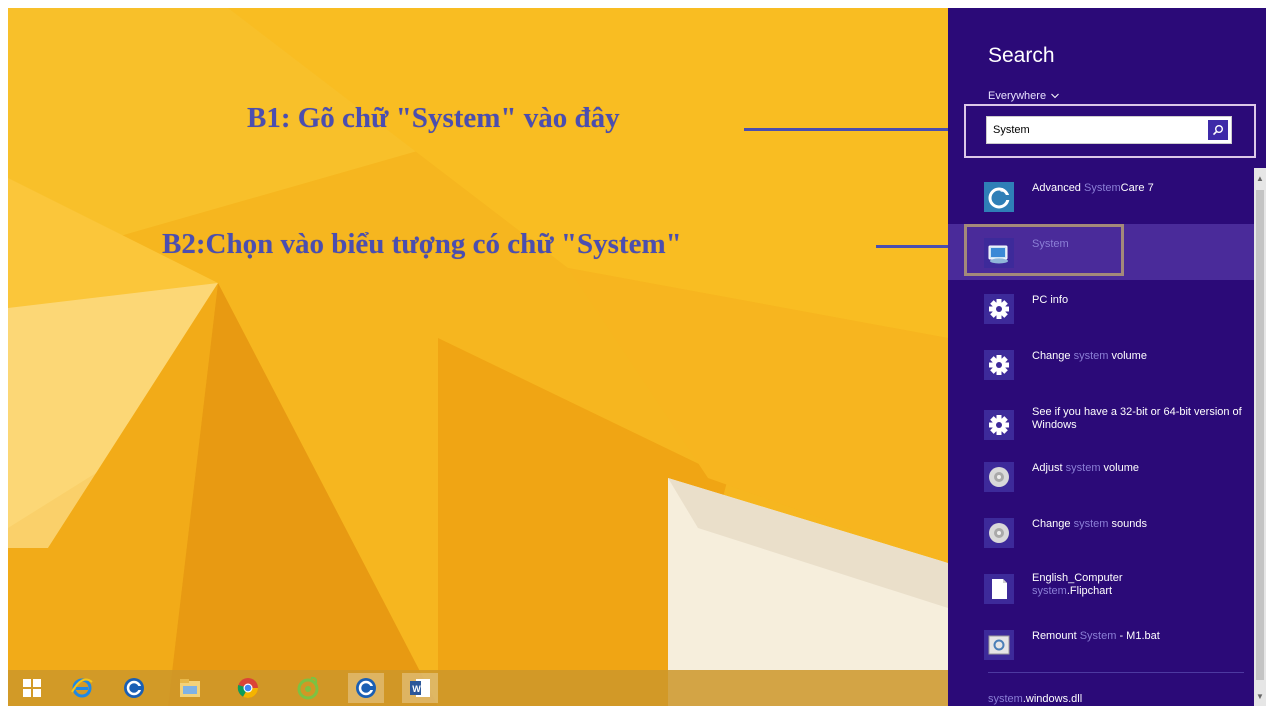  Describe the element at coordinates (308, 688) in the screenshot. I see `coccoc-icon` at that location.